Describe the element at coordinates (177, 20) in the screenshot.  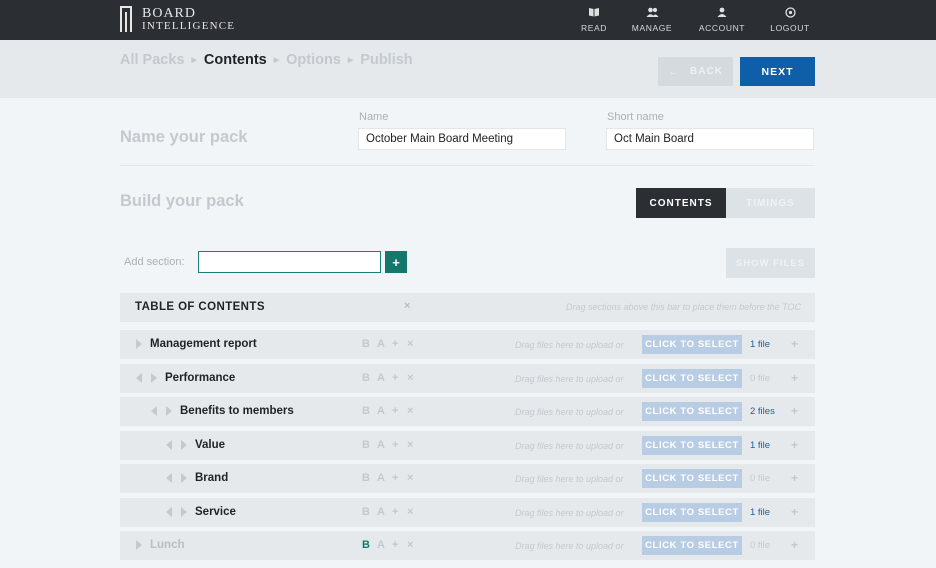
I see `brand-logo: BOARD INTELLIGENCE` at that location.